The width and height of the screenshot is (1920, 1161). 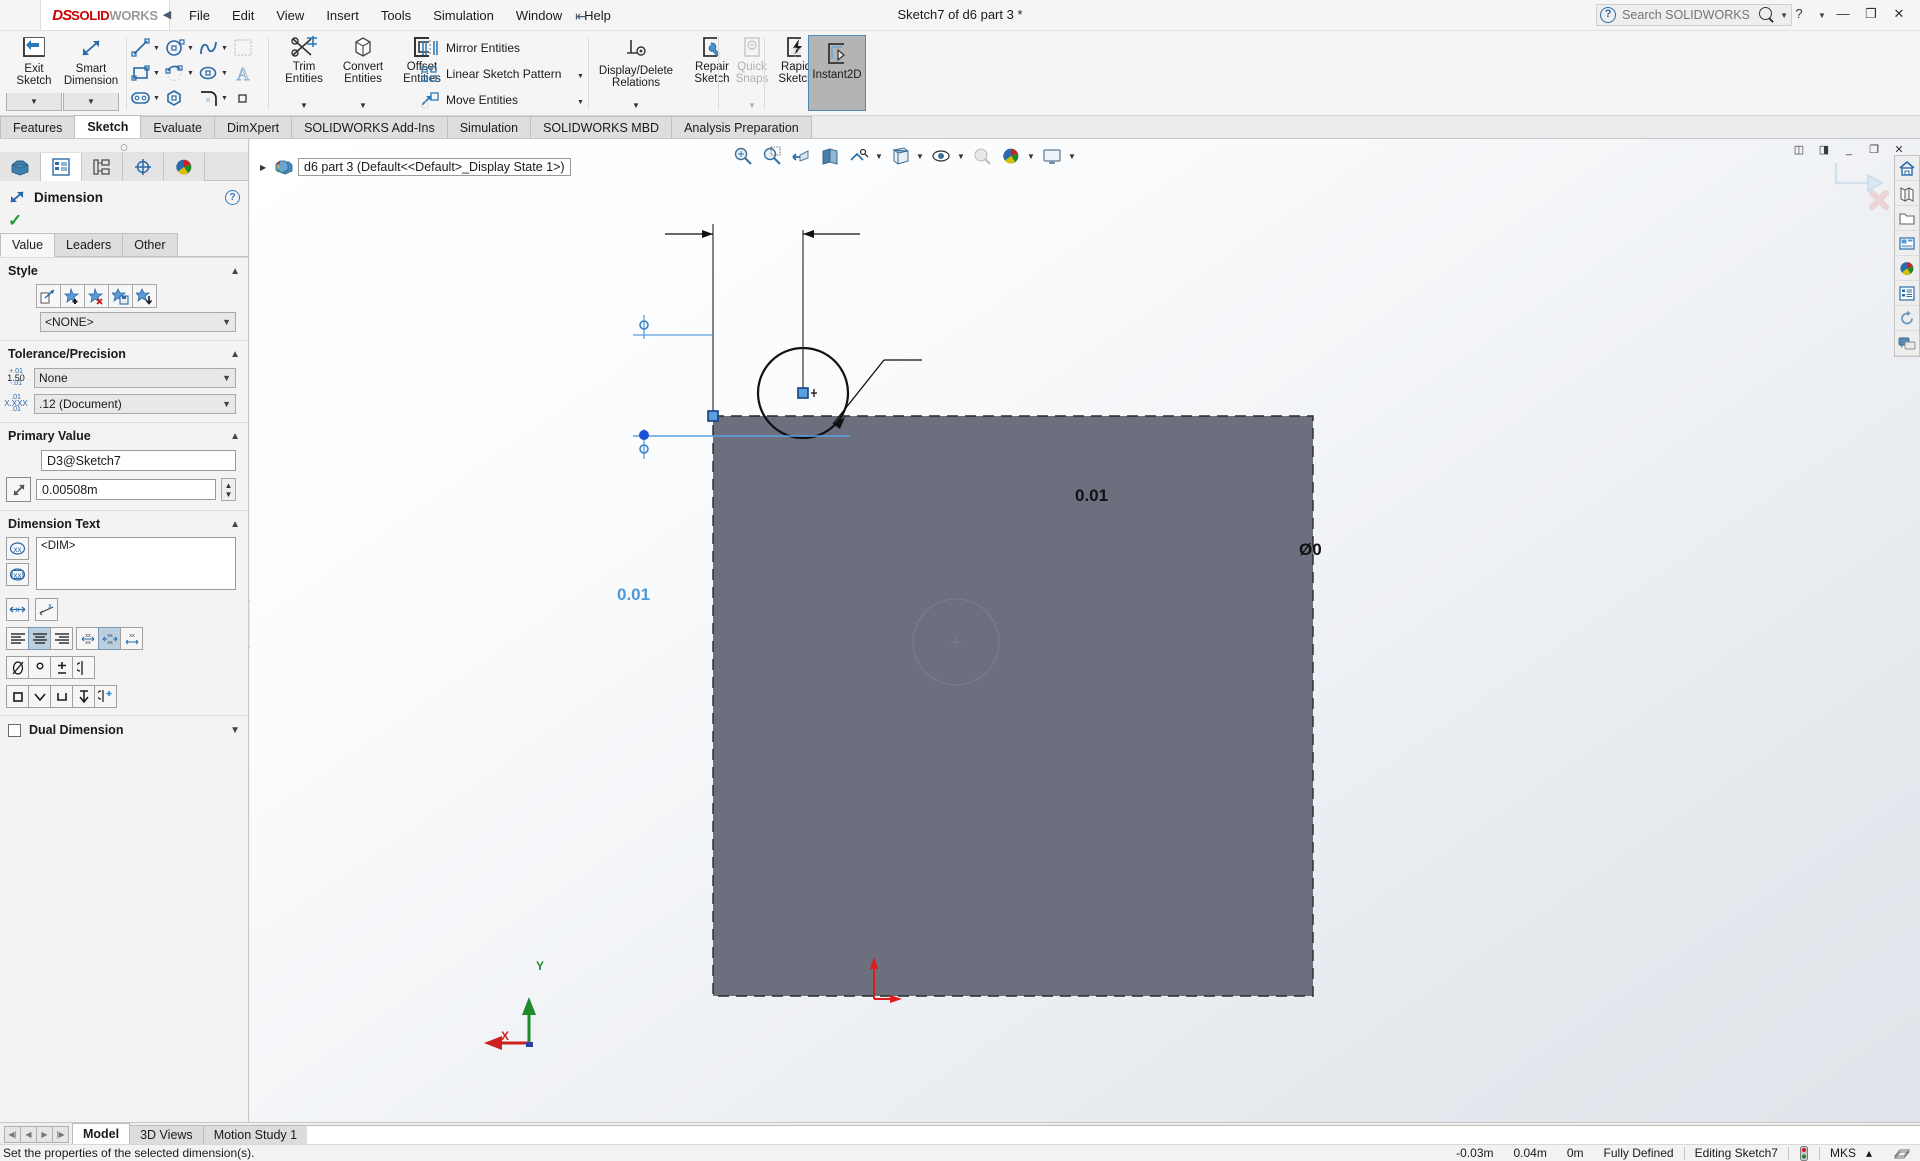 What do you see at coordinates (28, 245) in the screenshot?
I see `tab-value: Value` at bounding box center [28, 245].